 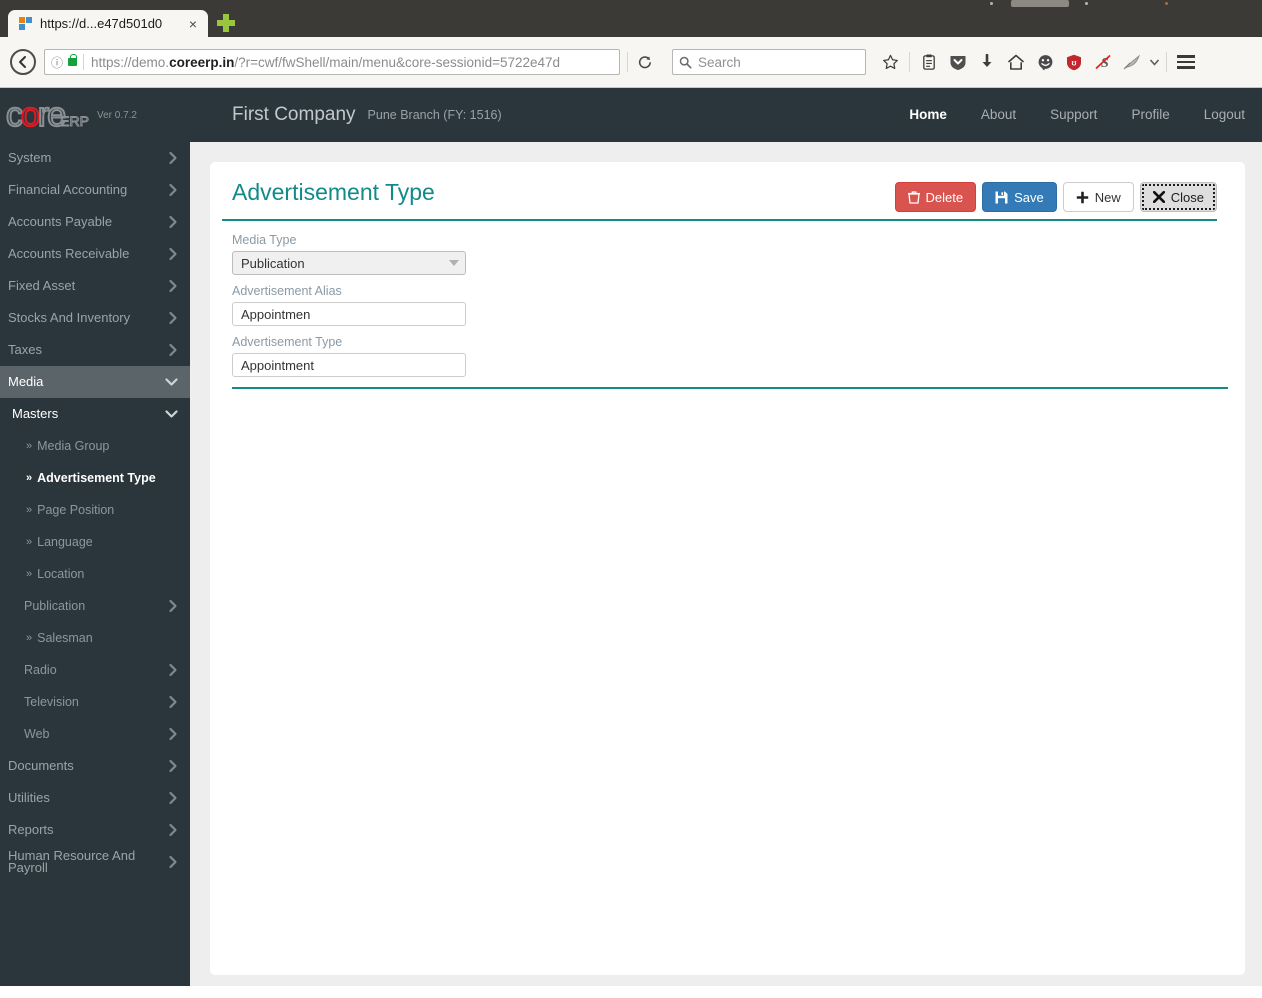 I want to click on sidebar-item-financial-accounting: Financial Accounting, so click(x=95, y=190).